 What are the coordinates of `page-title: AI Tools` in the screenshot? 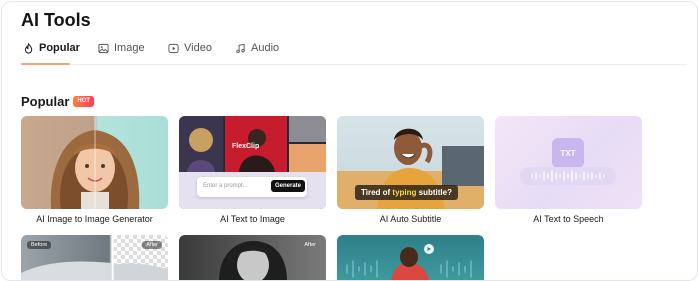 It's located at (56, 20).